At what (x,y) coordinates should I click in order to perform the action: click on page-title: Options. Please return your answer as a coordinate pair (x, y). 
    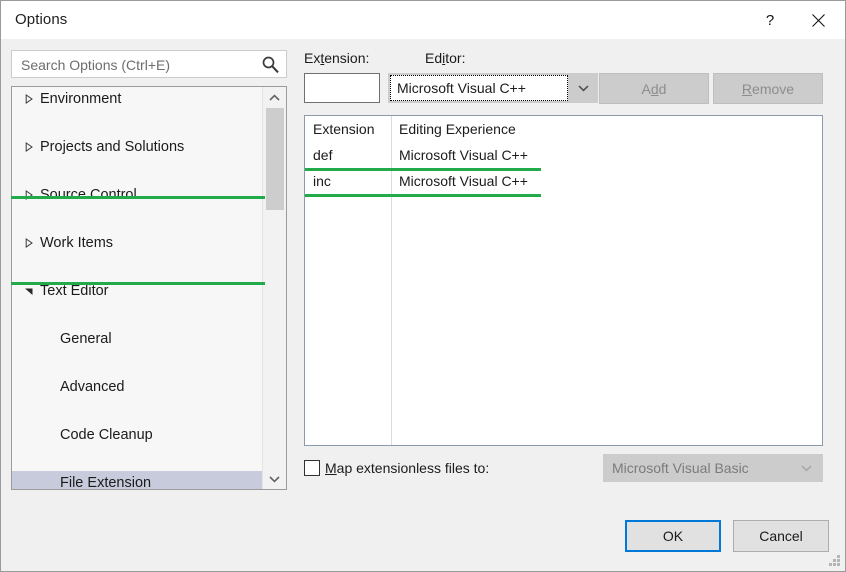
    Looking at the image, I should click on (41, 19).